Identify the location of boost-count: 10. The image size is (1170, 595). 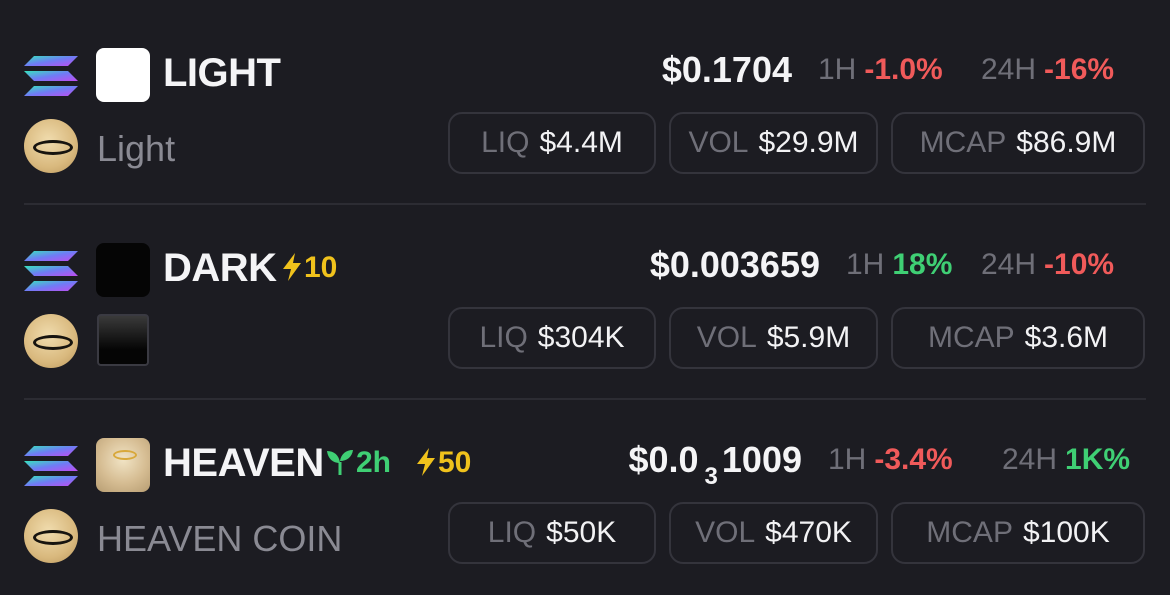
(321, 267).